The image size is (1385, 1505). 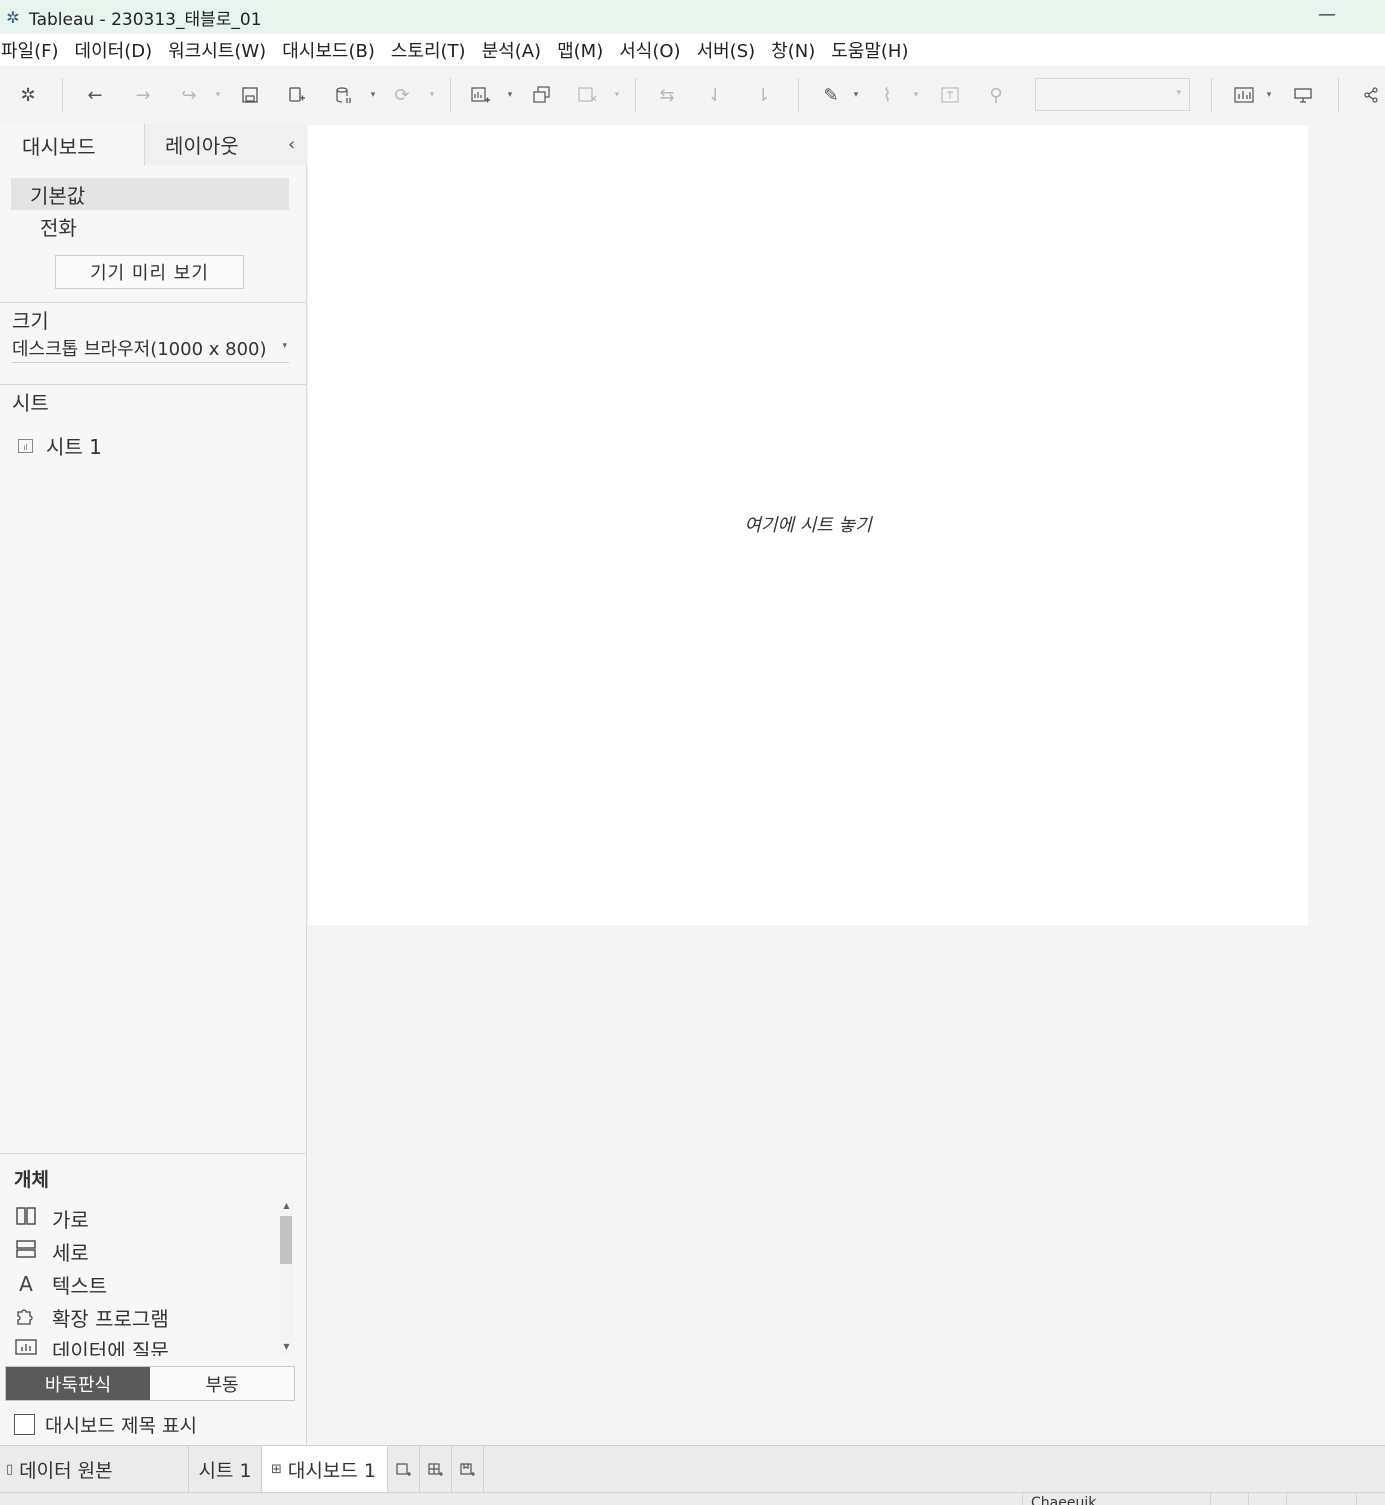 What do you see at coordinates (250, 95) in the screenshot?
I see `save-icon` at bounding box center [250, 95].